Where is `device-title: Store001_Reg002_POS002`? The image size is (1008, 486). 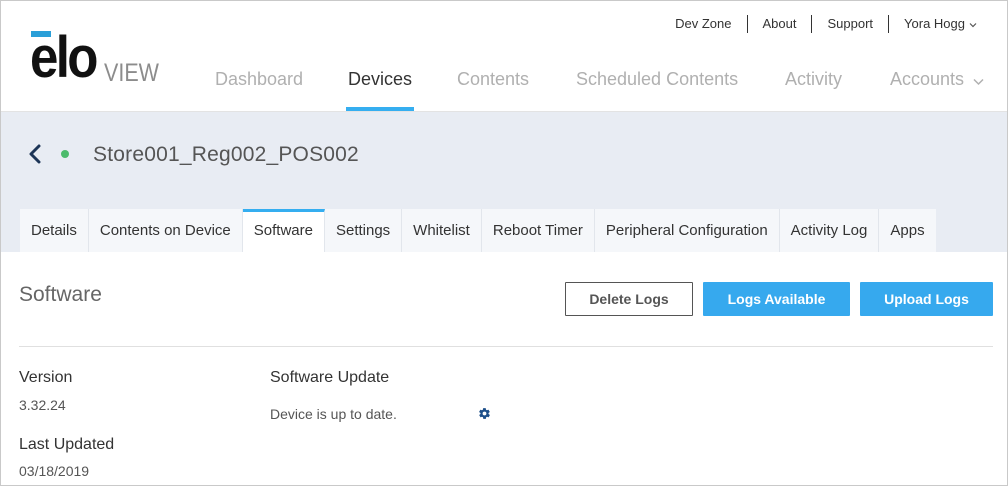
device-title: Store001_Reg002_POS002 is located at coordinates (226, 154).